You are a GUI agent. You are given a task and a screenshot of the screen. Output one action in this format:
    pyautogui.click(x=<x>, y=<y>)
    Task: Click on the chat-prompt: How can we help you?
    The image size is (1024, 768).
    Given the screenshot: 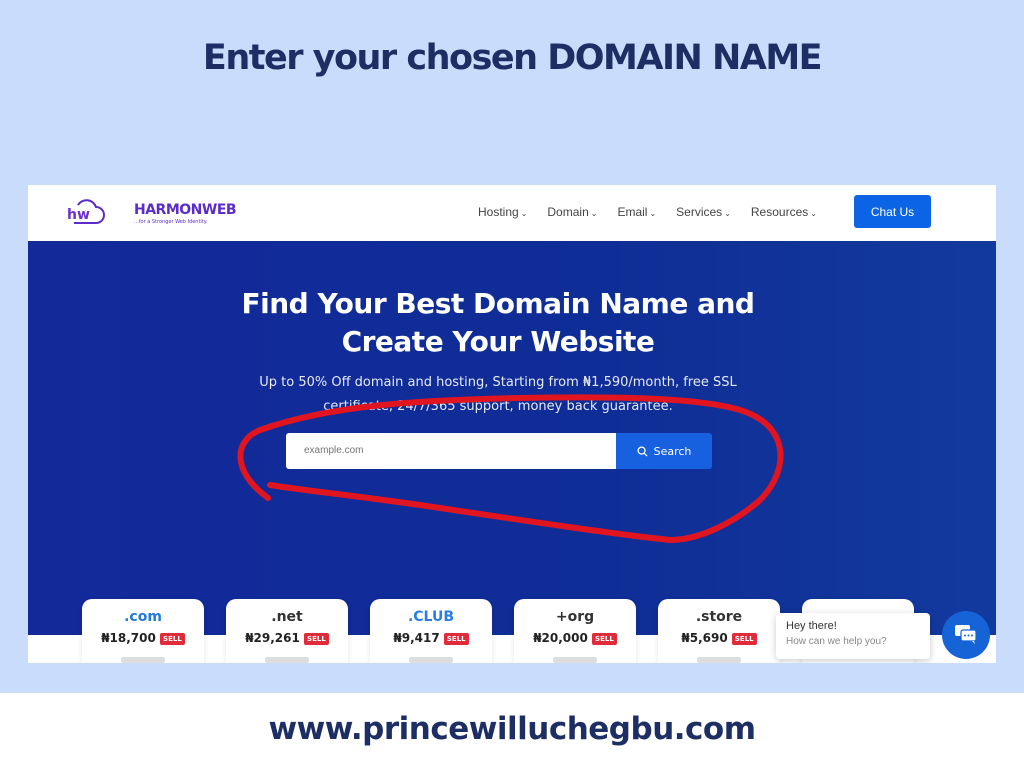 What is the action you would take?
    pyautogui.click(x=836, y=641)
    